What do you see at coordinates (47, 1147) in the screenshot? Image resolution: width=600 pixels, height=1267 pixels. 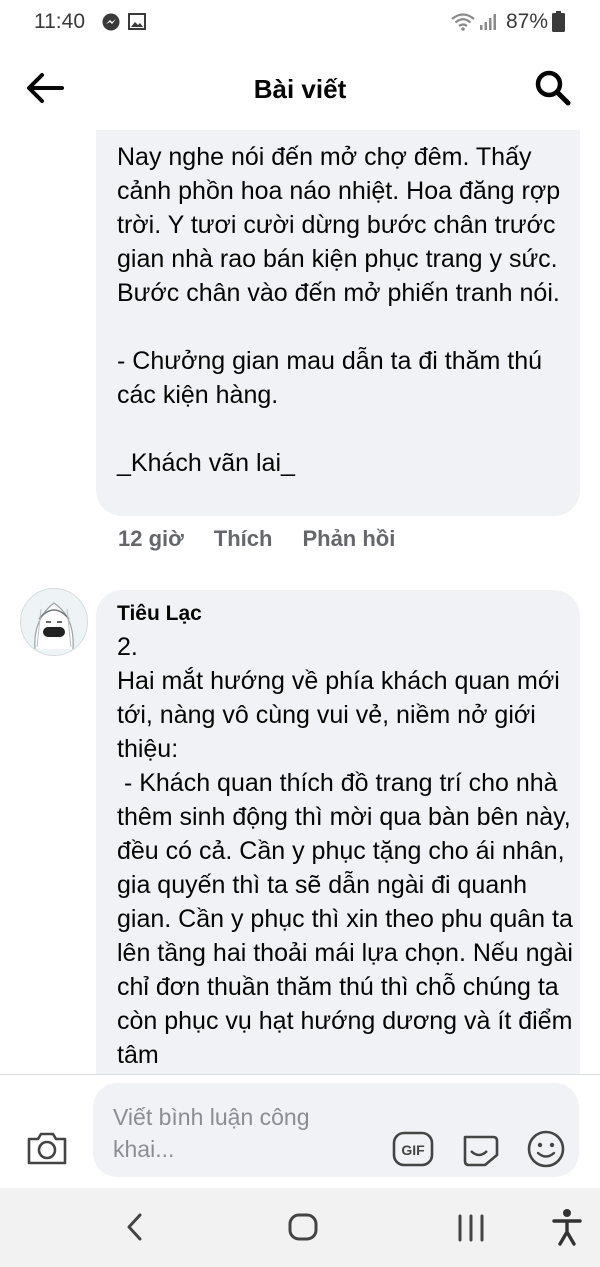 I see `camera-icon` at bounding box center [47, 1147].